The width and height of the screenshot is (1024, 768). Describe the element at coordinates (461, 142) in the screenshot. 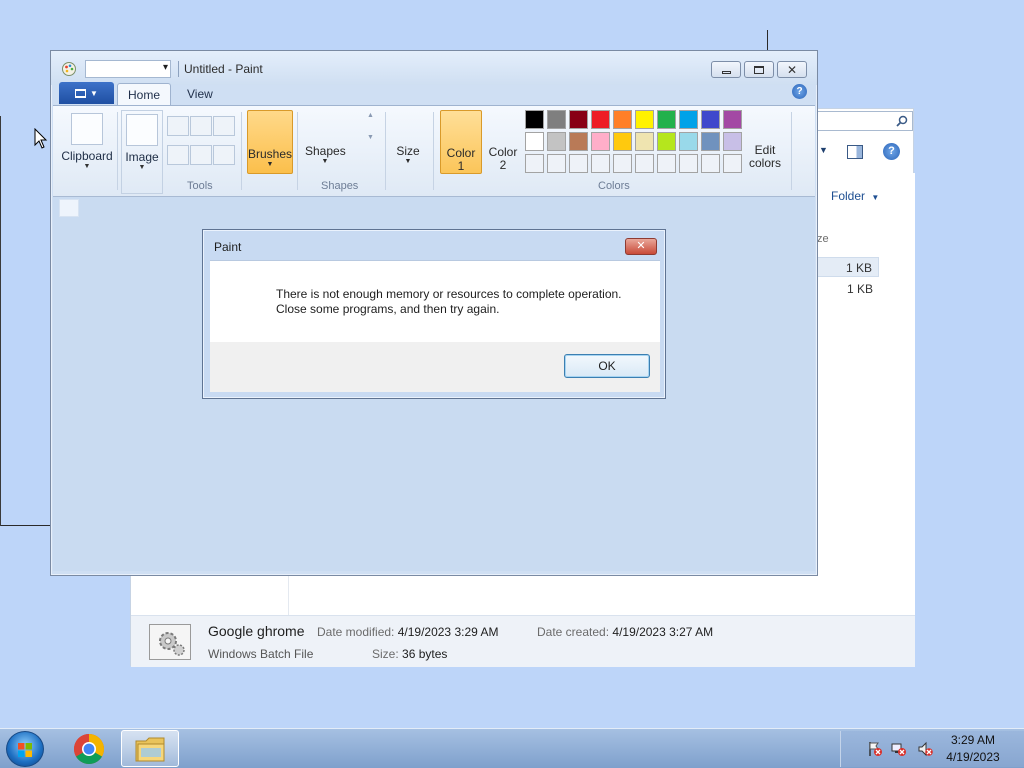

I see `color-1-button: Color 1` at that location.